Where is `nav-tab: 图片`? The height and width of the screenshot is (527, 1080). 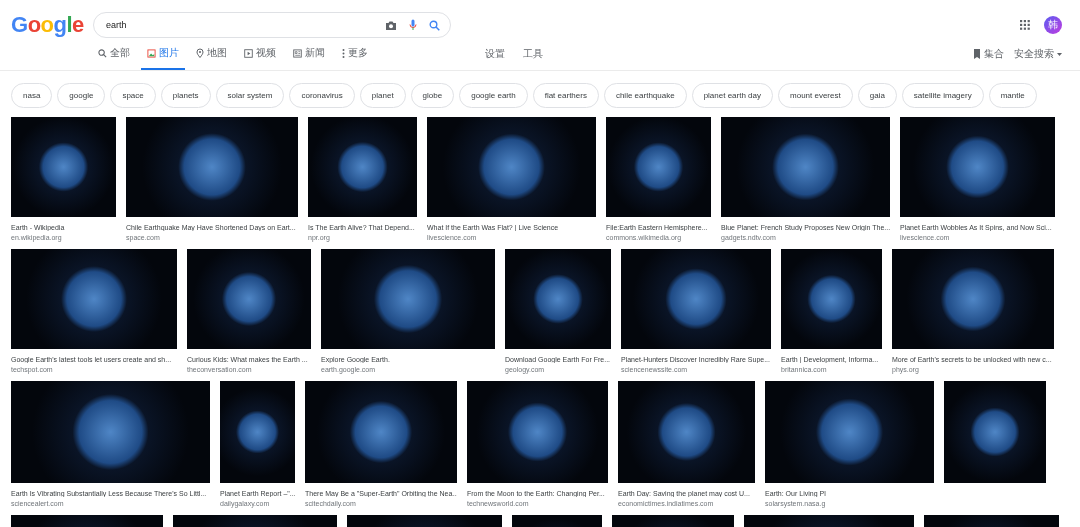 nav-tab: 图片 is located at coordinates (163, 58).